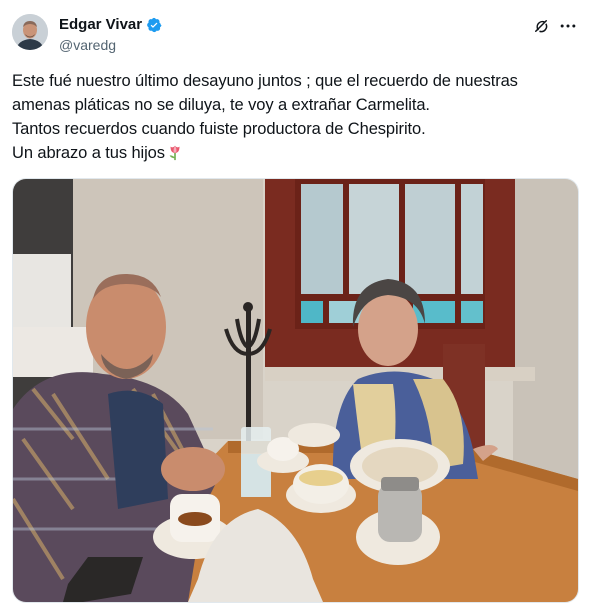 This screenshot has height=608, width=592. I want to click on author-name-row: Edgar Vivar, so click(110, 25).